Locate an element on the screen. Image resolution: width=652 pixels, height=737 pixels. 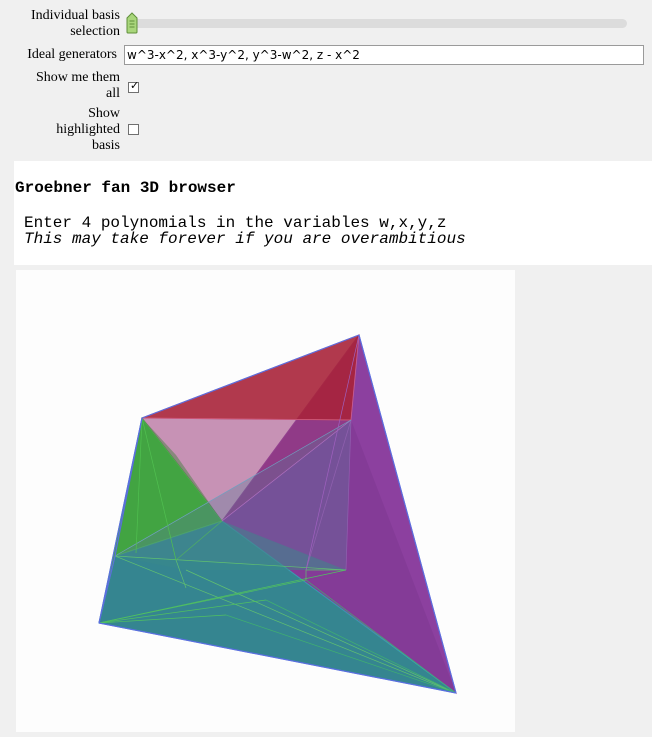
generators-label: Ideal generators is located at coordinates (72, 54).